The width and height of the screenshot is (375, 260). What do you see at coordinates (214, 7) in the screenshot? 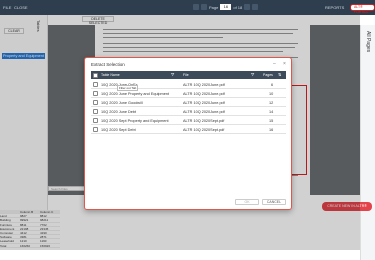
I see `page-label: Page` at bounding box center [214, 7].